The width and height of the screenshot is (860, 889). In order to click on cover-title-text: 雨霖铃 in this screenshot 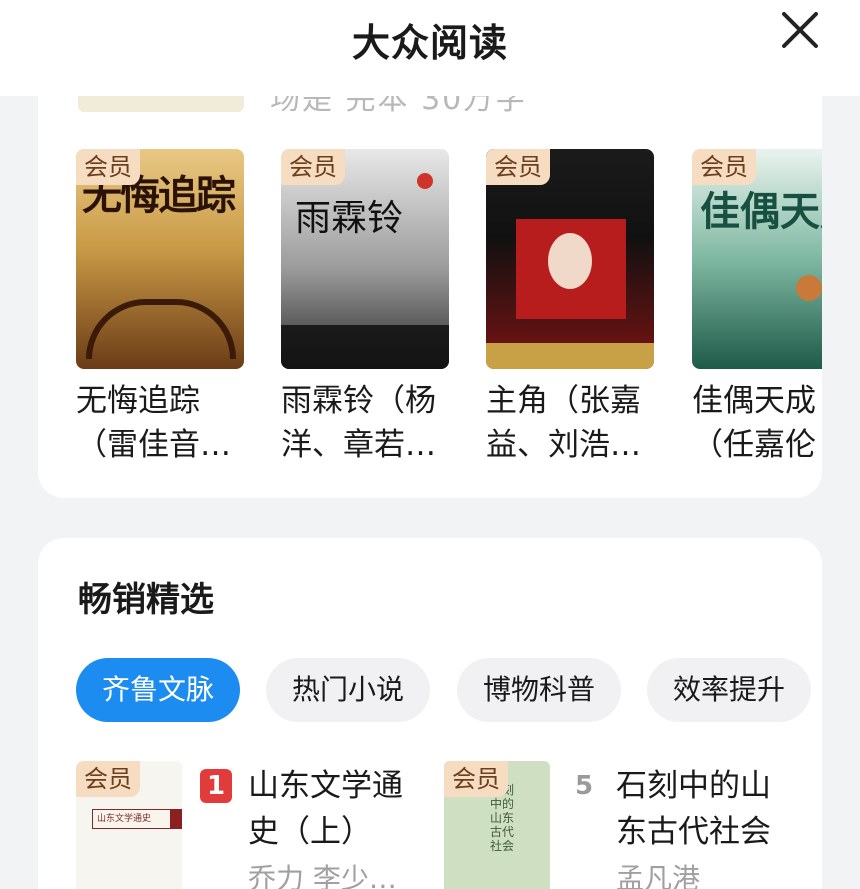, I will do `click(349, 218)`.